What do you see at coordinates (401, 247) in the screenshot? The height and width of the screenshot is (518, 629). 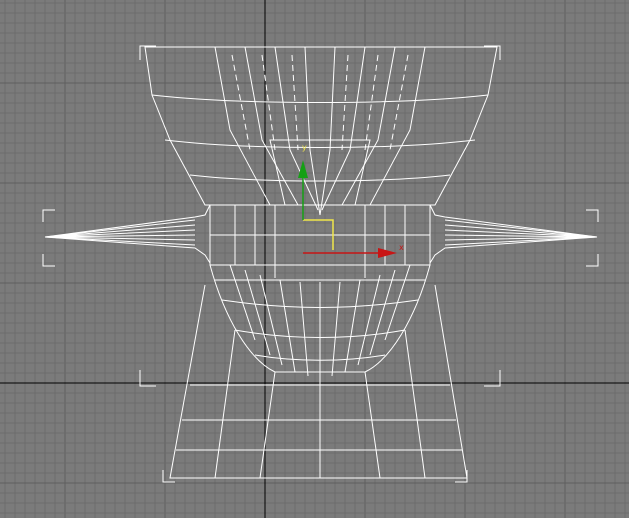 I see `gizmo-x-label: x` at bounding box center [401, 247].